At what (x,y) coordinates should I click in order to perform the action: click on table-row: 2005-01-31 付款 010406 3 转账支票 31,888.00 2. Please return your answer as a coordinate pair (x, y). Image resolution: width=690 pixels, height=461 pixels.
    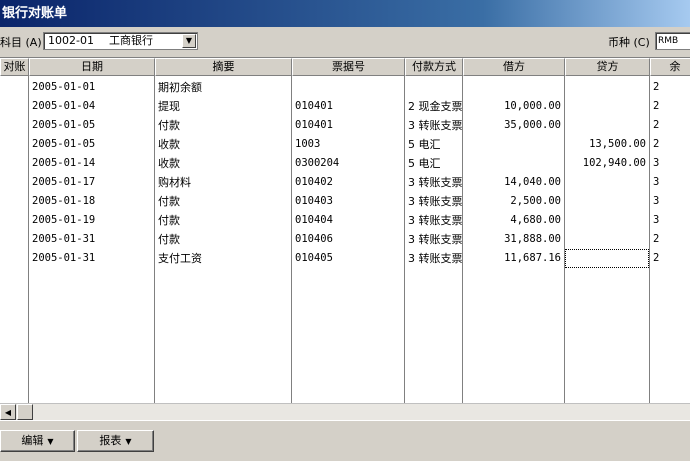
    Looking at the image, I should click on (345, 239).